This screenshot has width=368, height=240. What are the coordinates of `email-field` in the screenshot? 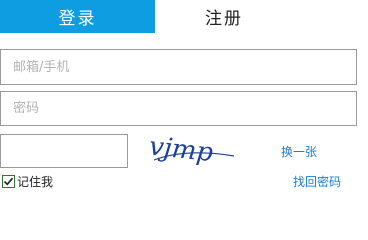 It's located at (178, 67).